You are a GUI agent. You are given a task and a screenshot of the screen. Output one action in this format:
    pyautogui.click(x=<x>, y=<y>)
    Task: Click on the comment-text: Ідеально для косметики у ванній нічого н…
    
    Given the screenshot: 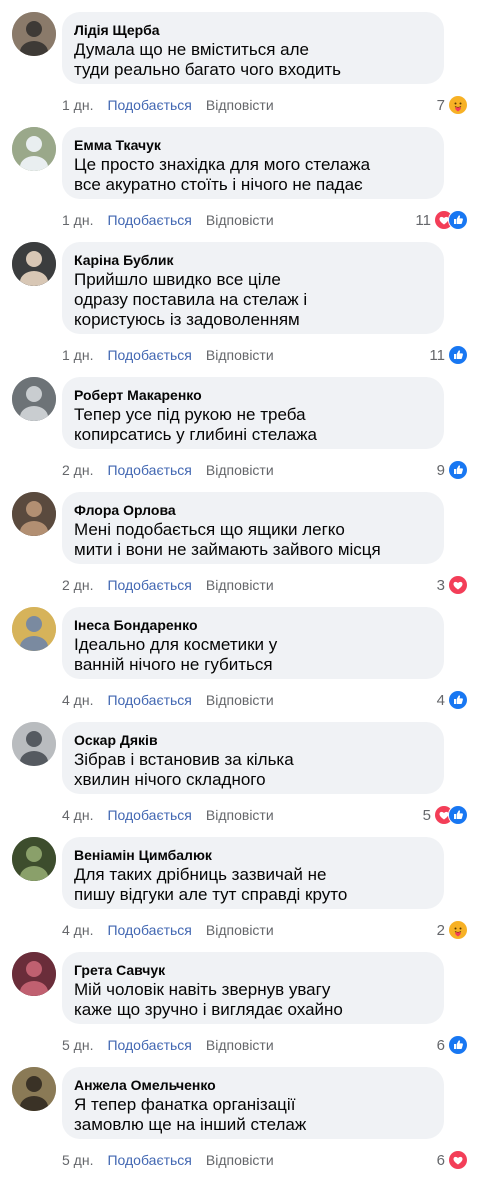 What is the action you would take?
    pyautogui.click(x=176, y=654)
    